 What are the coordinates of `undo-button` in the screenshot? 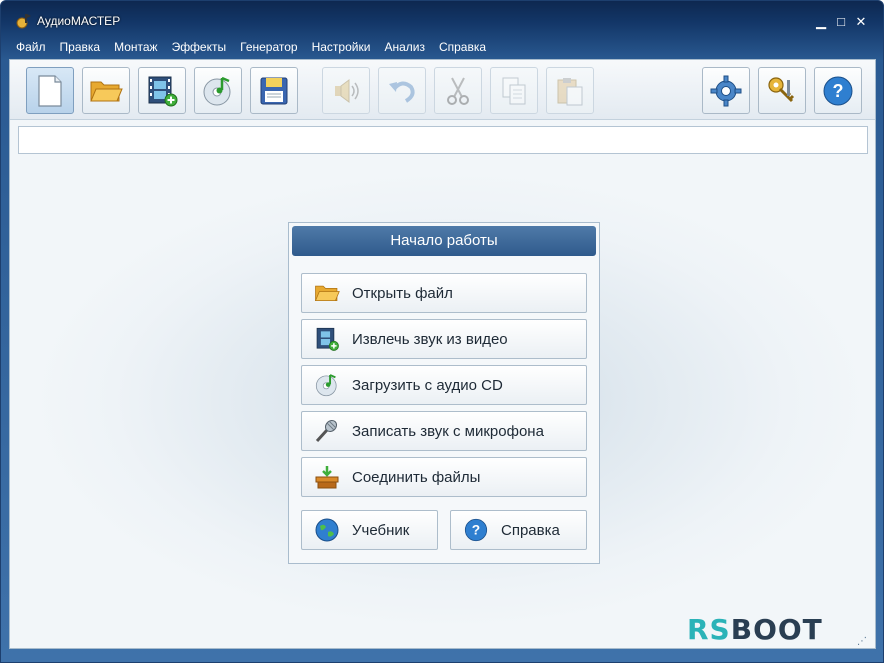 It's located at (402, 90).